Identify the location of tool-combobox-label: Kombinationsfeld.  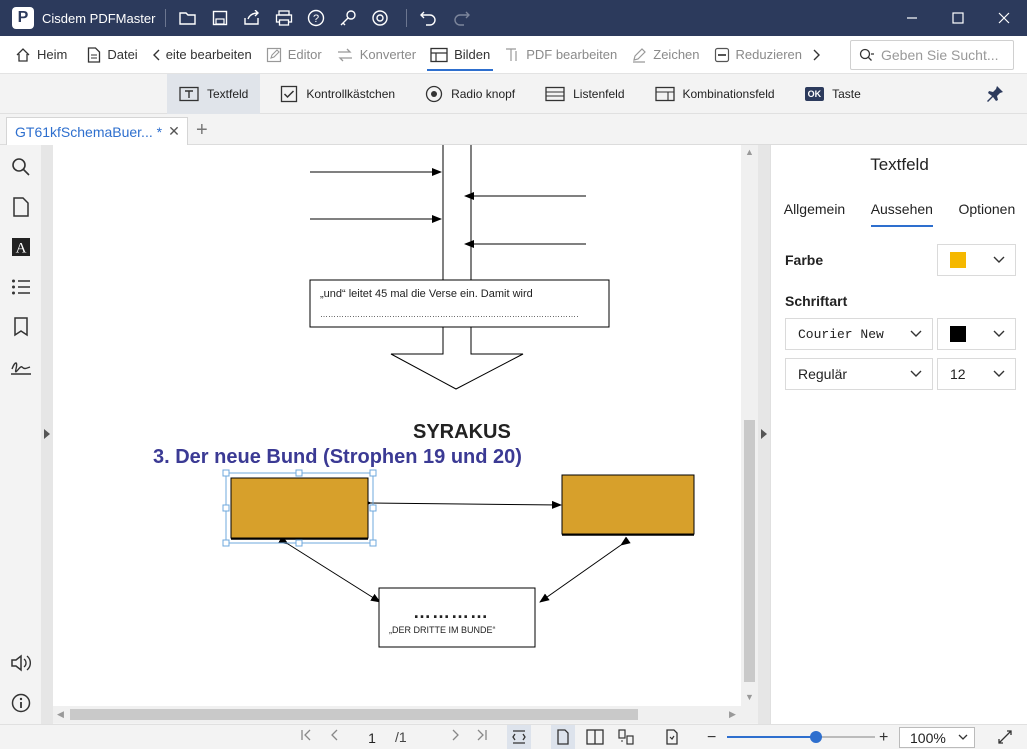
(728, 93).